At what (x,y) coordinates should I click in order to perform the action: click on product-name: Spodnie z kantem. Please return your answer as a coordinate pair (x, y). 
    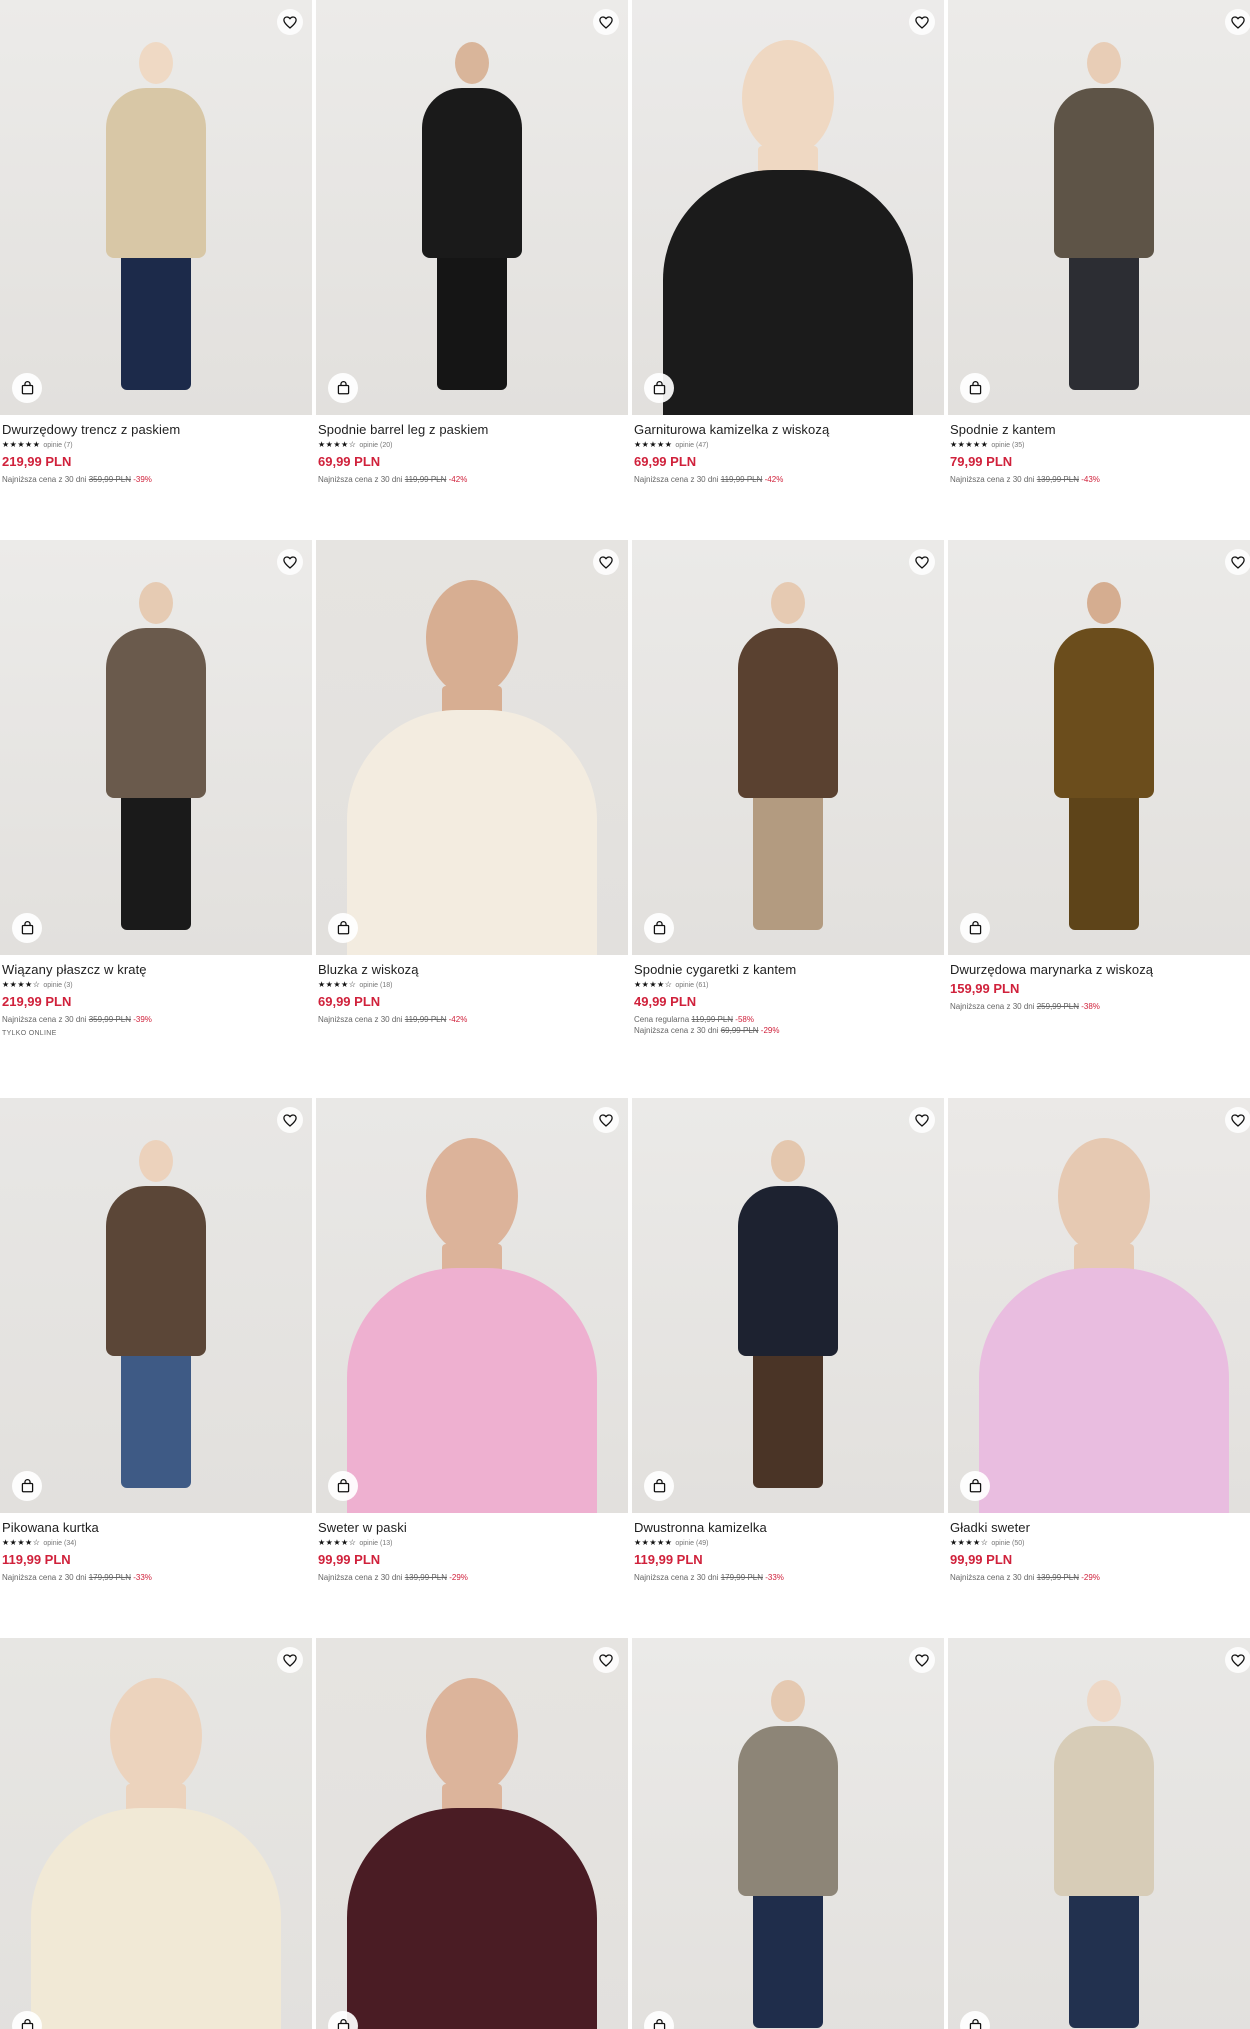
    Looking at the image, I should click on (1100, 429).